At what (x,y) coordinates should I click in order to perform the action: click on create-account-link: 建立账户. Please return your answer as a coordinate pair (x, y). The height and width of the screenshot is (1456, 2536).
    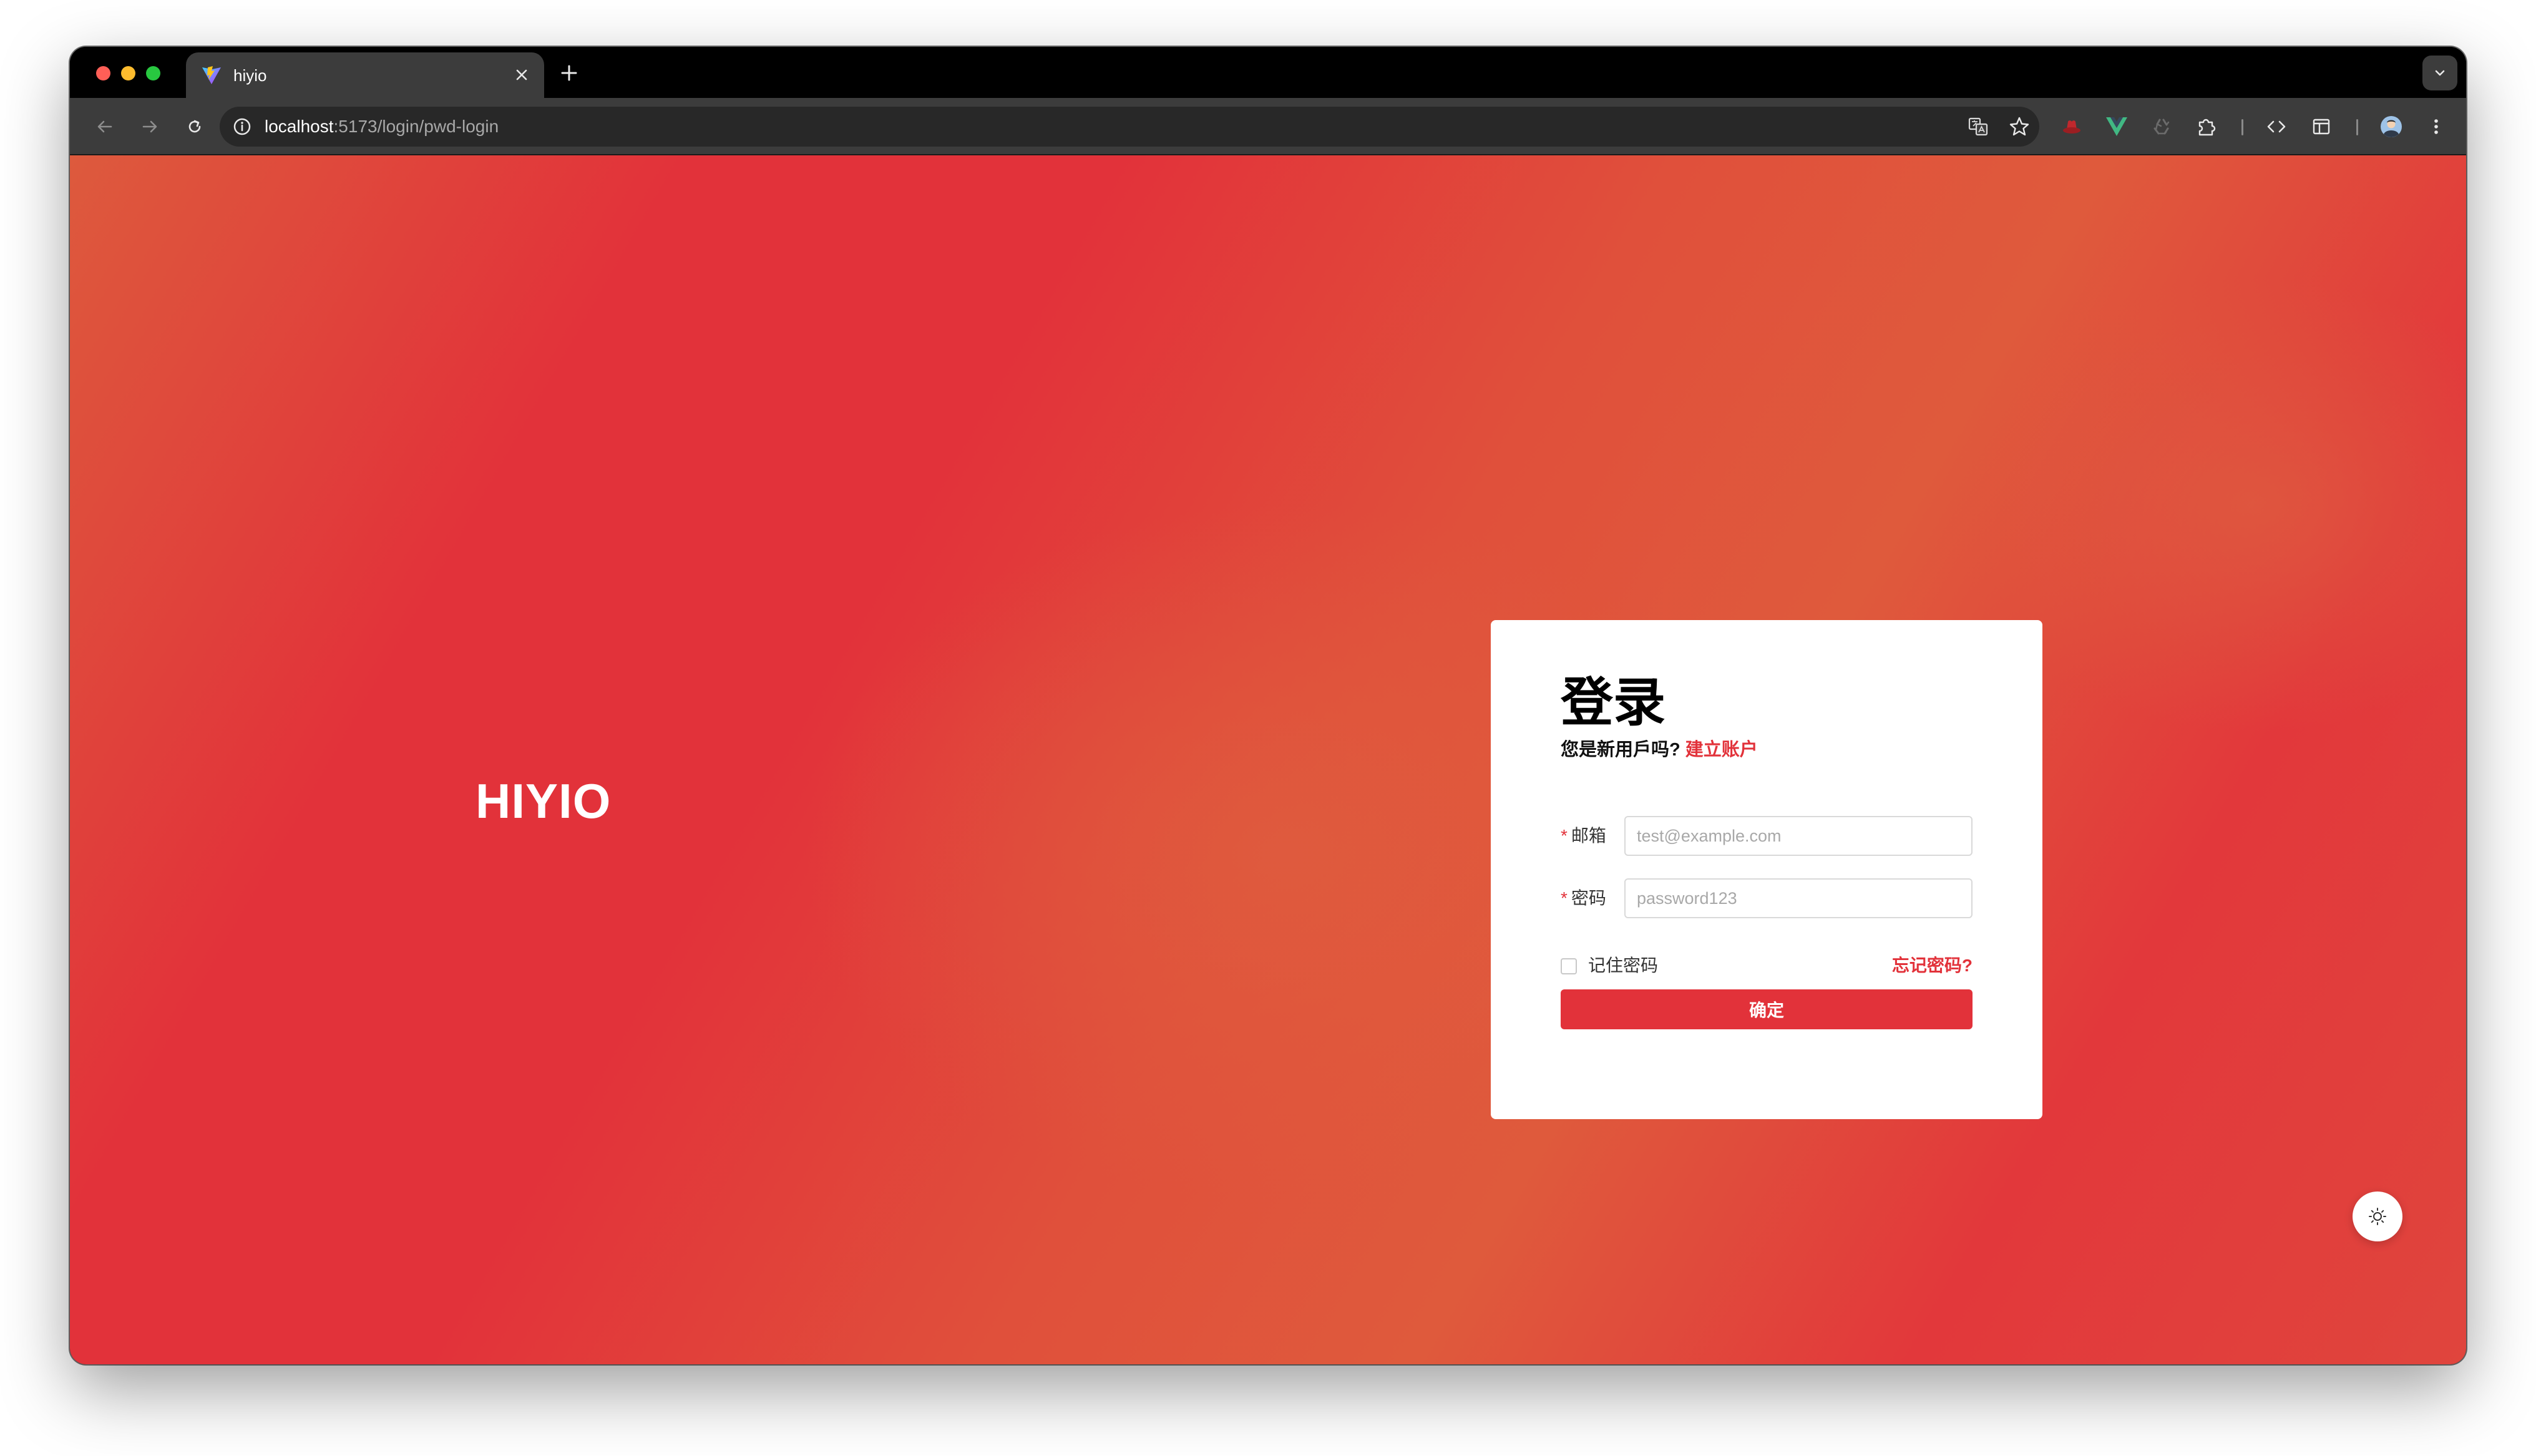
    Looking at the image, I should click on (1721, 750).